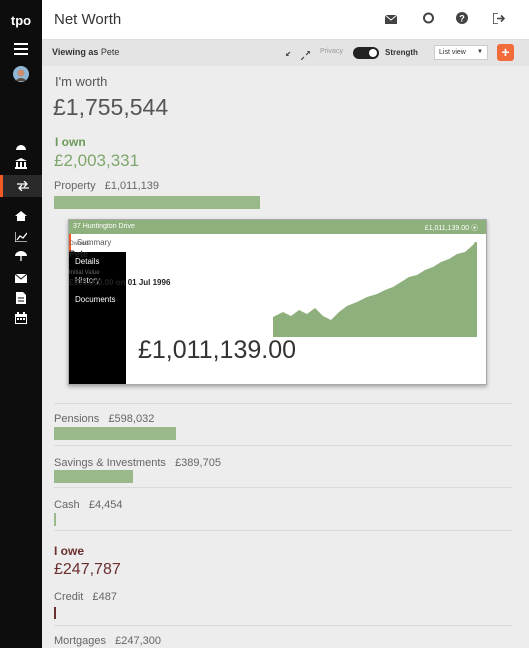  What do you see at coordinates (110, 52) in the screenshot?
I see `viewing-as-user: Pete` at bounding box center [110, 52].